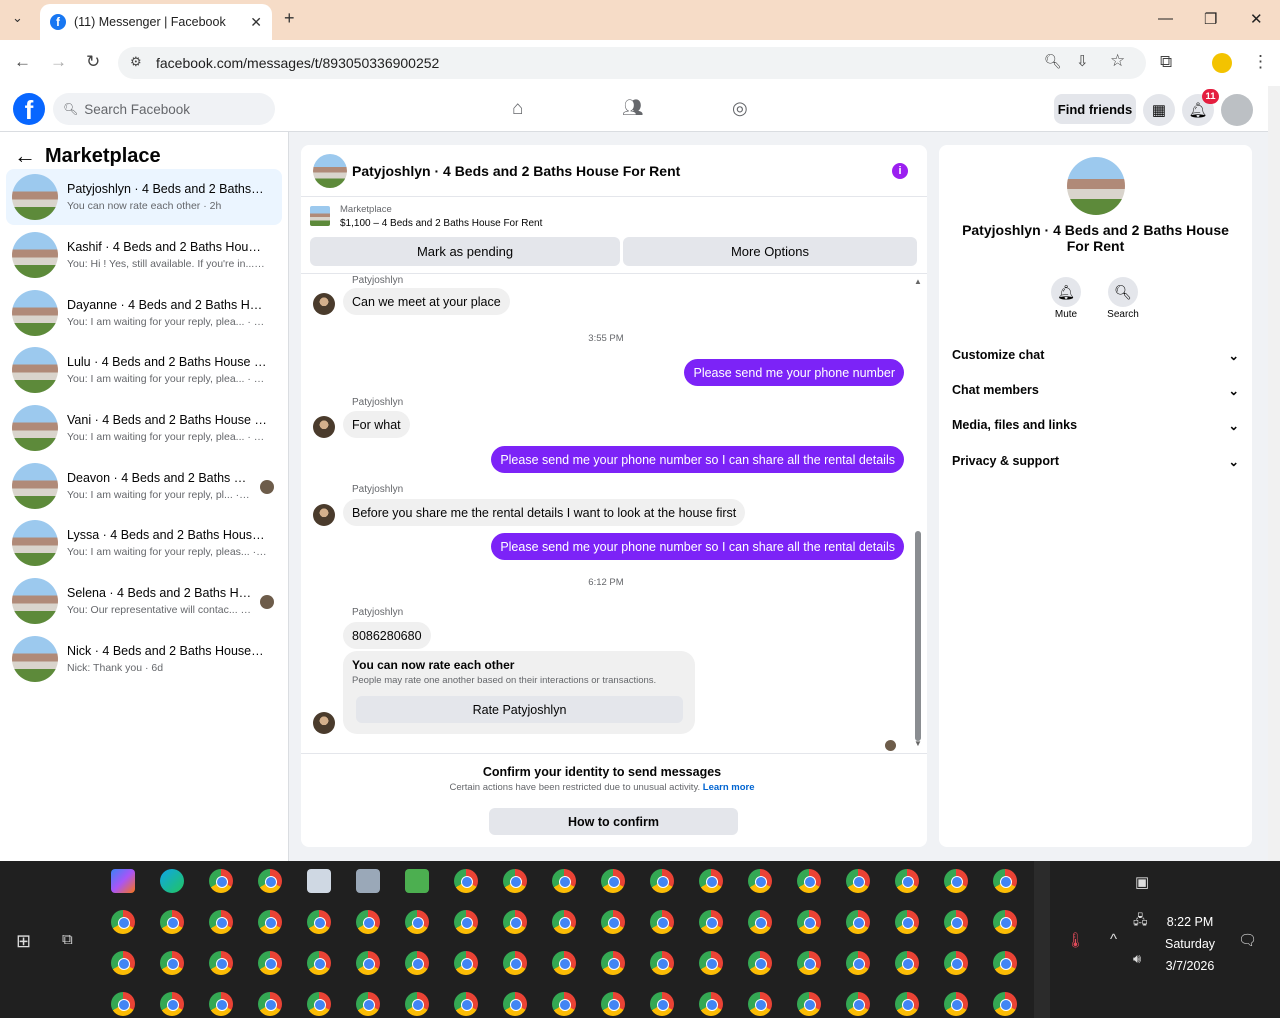 The width and height of the screenshot is (1280, 1018). Describe the element at coordinates (918, 281) in the screenshot. I see `scroll-up-icon: ▲` at that location.